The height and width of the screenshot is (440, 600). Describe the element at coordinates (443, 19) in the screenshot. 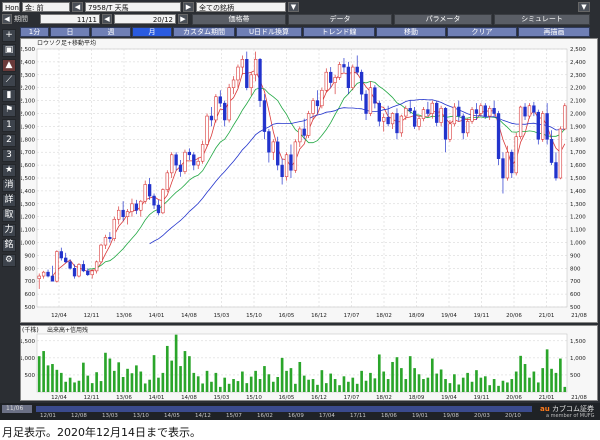

I see `tab-parameters: パラメータ` at that location.